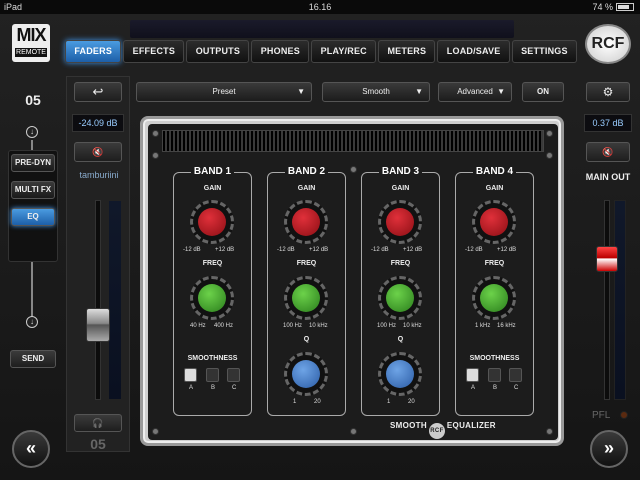  Describe the element at coordinates (624, 415) in the screenshot. I see `pfl-led` at that location.